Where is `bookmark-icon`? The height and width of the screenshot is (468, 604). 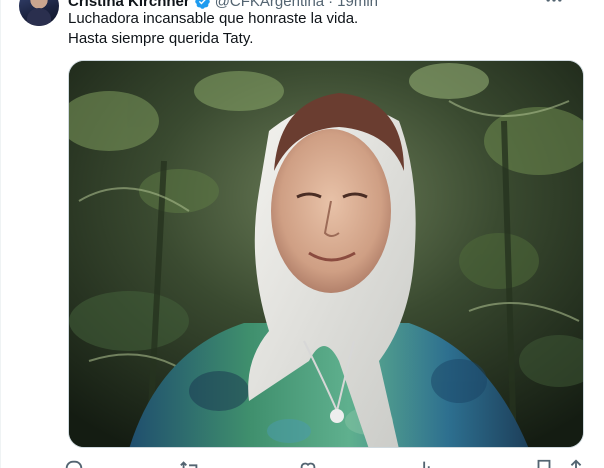 bookmark-icon is located at coordinates (544, 463).